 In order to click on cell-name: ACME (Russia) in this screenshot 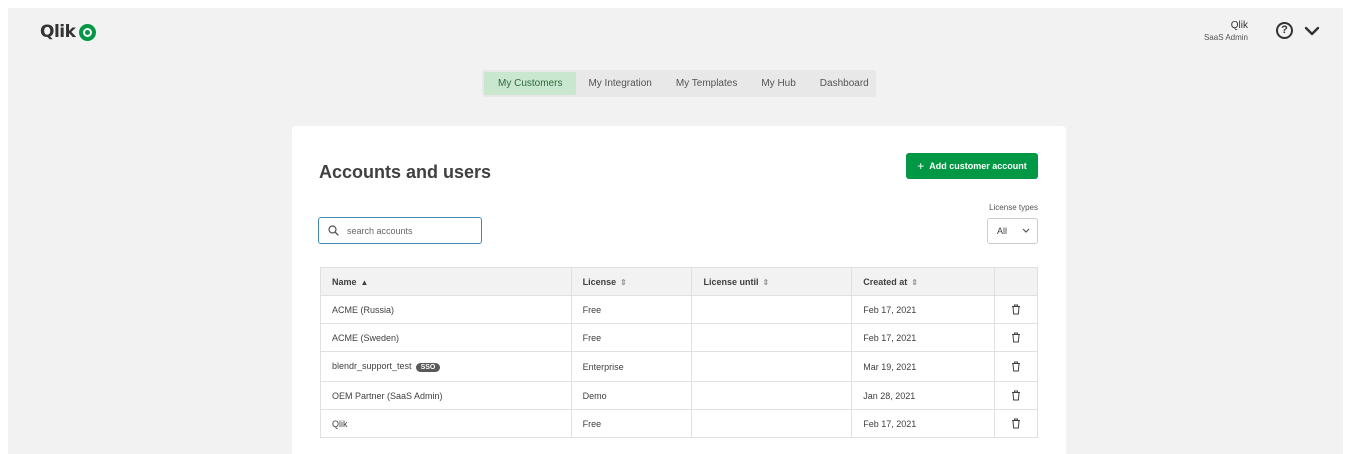, I will do `click(446, 309)`.